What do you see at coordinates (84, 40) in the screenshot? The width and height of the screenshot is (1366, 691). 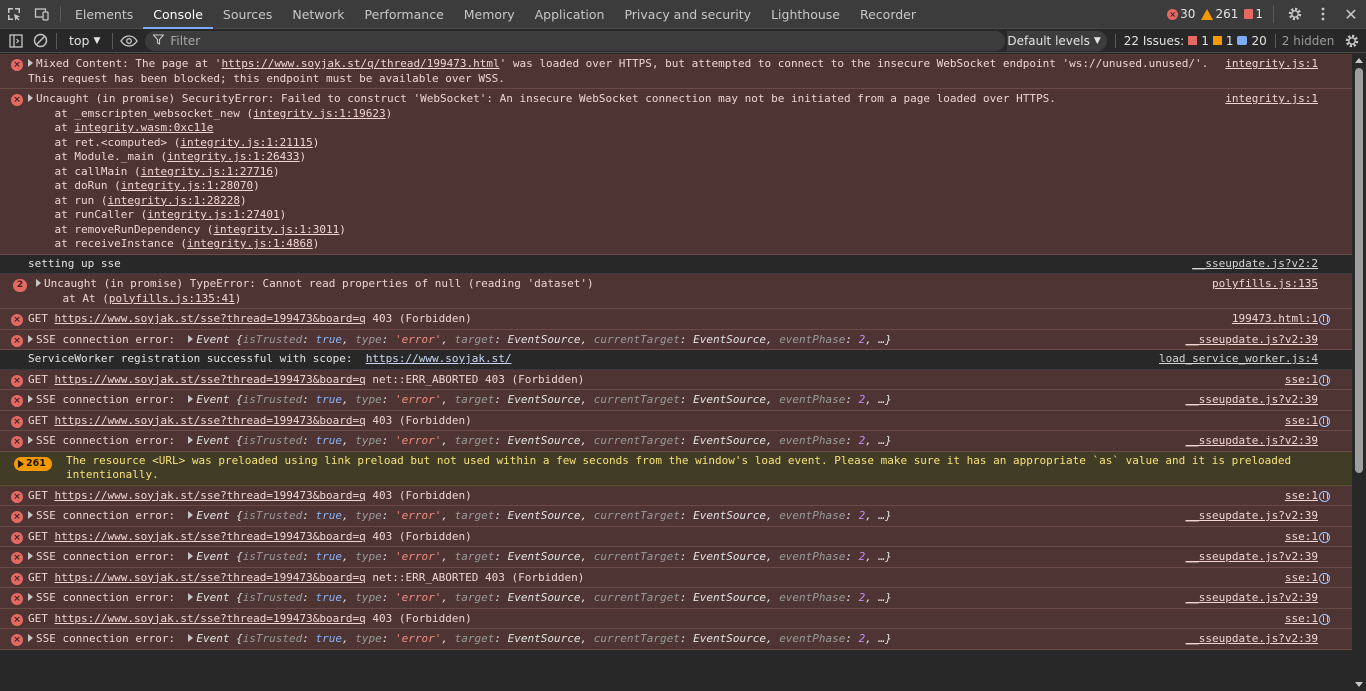 I see `context-selector: top ▼` at bounding box center [84, 40].